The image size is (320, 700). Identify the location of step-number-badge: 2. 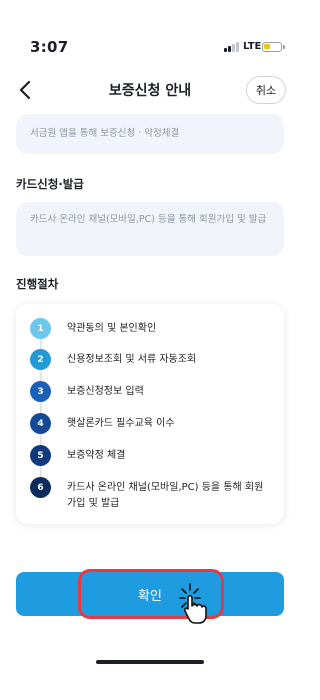
(40, 359).